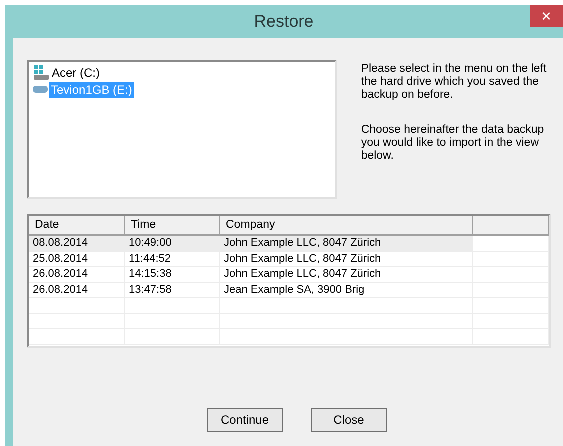 The image size is (563, 446). Describe the element at coordinates (245, 420) in the screenshot. I see `dialog-button: Continue` at that location.